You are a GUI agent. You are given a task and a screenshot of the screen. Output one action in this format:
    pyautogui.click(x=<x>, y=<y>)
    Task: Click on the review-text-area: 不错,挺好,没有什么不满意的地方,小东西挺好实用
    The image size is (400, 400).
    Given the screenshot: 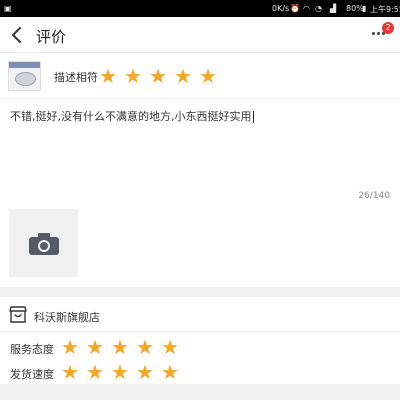 What is the action you would take?
    pyautogui.click(x=200, y=116)
    